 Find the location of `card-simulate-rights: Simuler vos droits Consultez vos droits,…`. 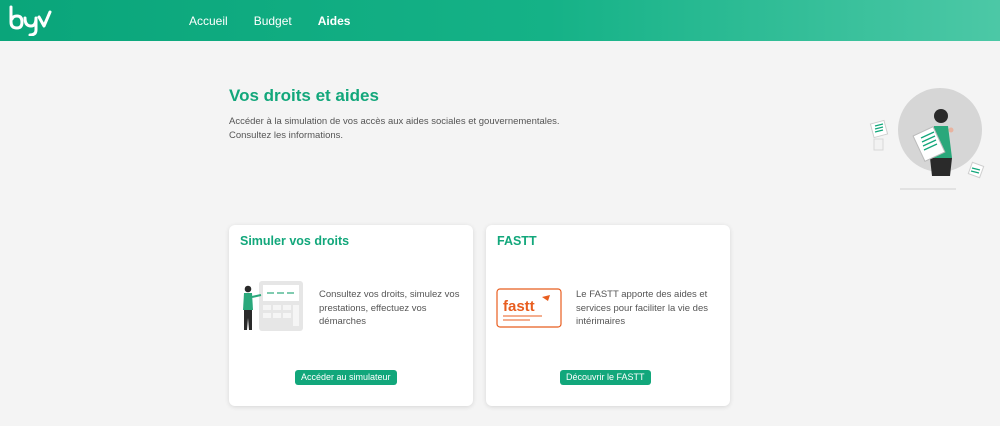

card-simulate-rights: Simuler vos droits Consultez vos droits,… is located at coordinates (351, 315).